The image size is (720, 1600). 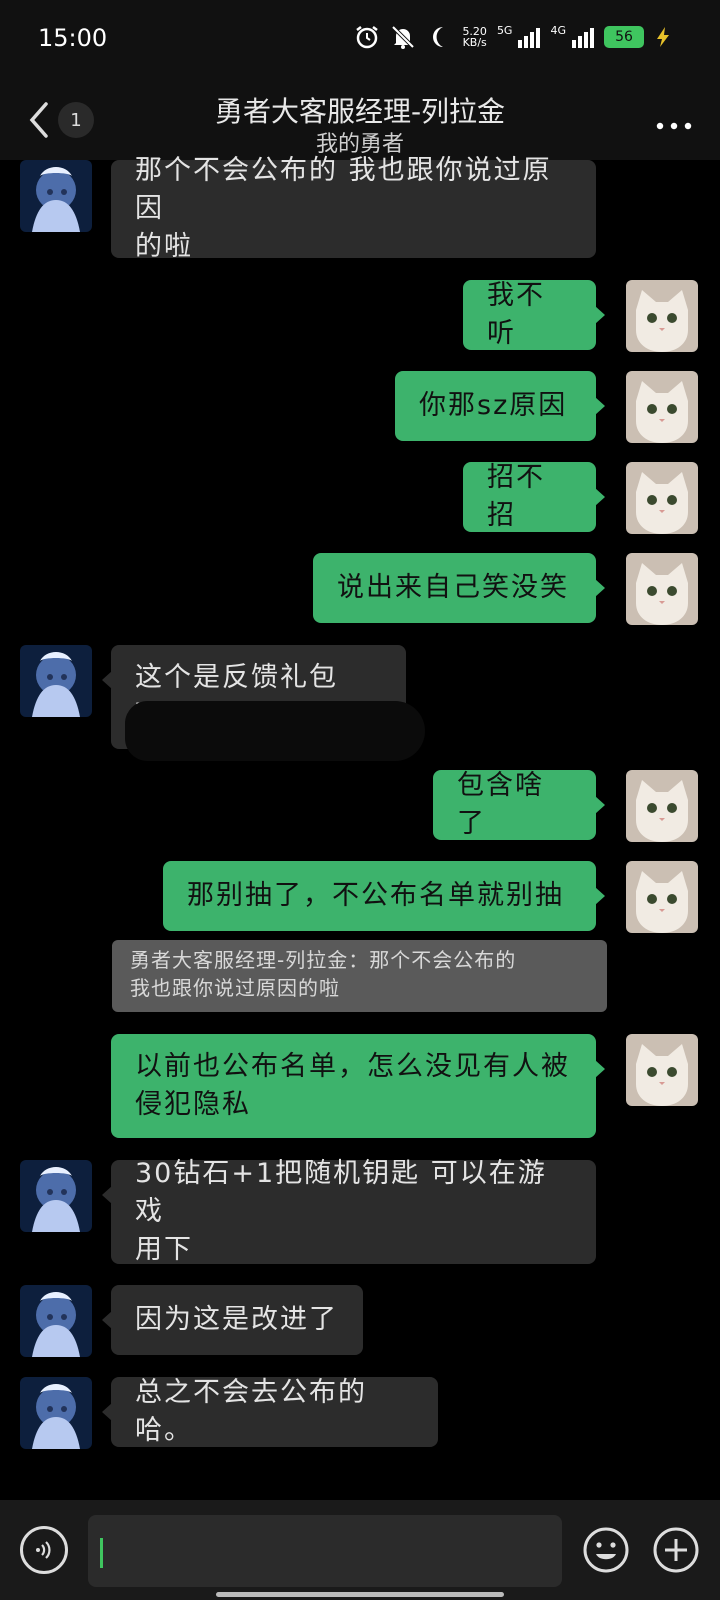 I want to click on status-bar: 15:00 5.20 KB/s 5G 4G 56, so click(x=360, y=40).